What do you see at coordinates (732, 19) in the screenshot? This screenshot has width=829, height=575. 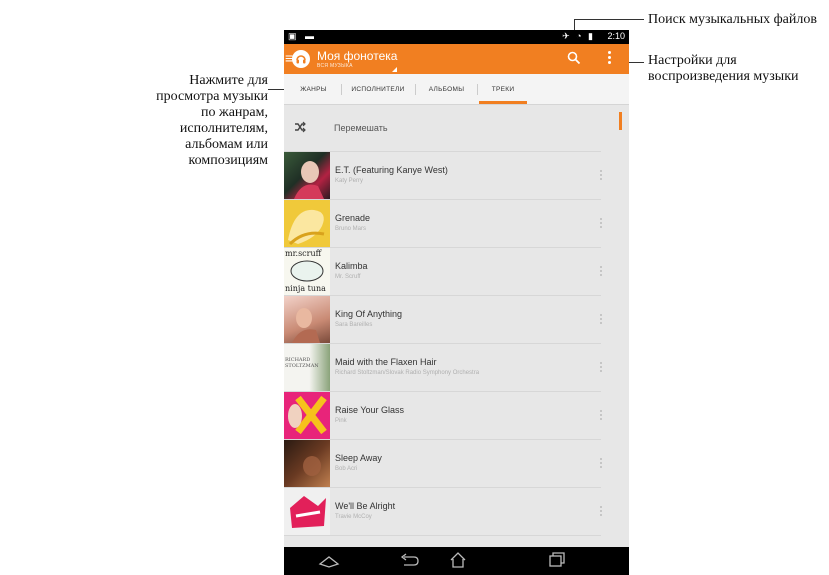 I see `search-callout: Поиск музыкальных файлов` at bounding box center [732, 19].